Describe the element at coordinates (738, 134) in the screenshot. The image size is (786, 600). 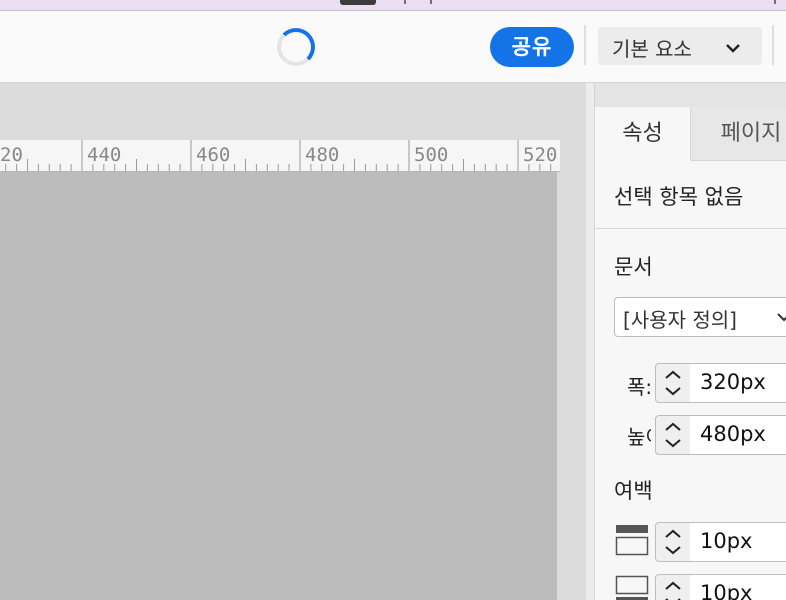
I see `tab-pages: 페이지` at that location.